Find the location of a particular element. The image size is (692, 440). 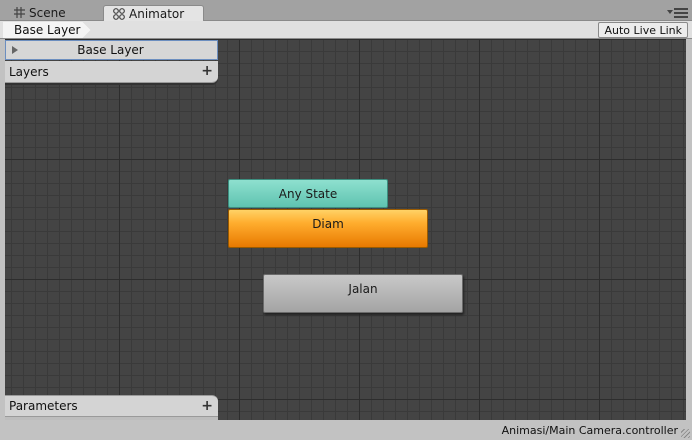

tab-scene: Scene is located at coordinates (50, 12).